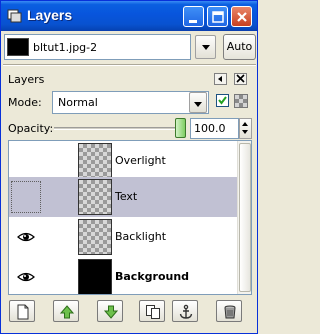 Image resolution: width=320 pixels, height=334 pixels. I want to click on dock-close-icon, so click(240, 79).